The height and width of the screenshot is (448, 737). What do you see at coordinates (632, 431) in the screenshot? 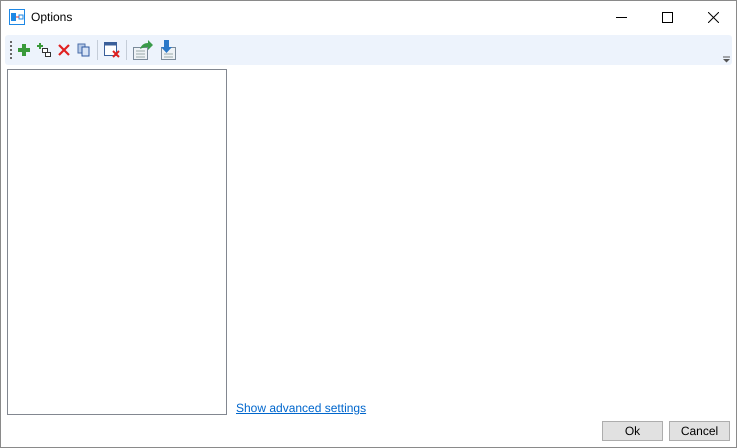
I see `ok-button: Ok` at bounding box center [632, 431].